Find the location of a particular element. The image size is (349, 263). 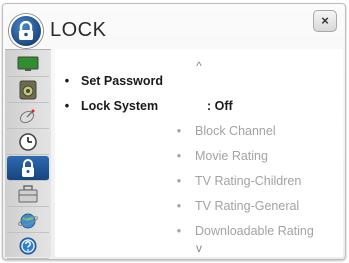

tv-rating-general-label: TV Rating-General is located at coordinates (247, 206).